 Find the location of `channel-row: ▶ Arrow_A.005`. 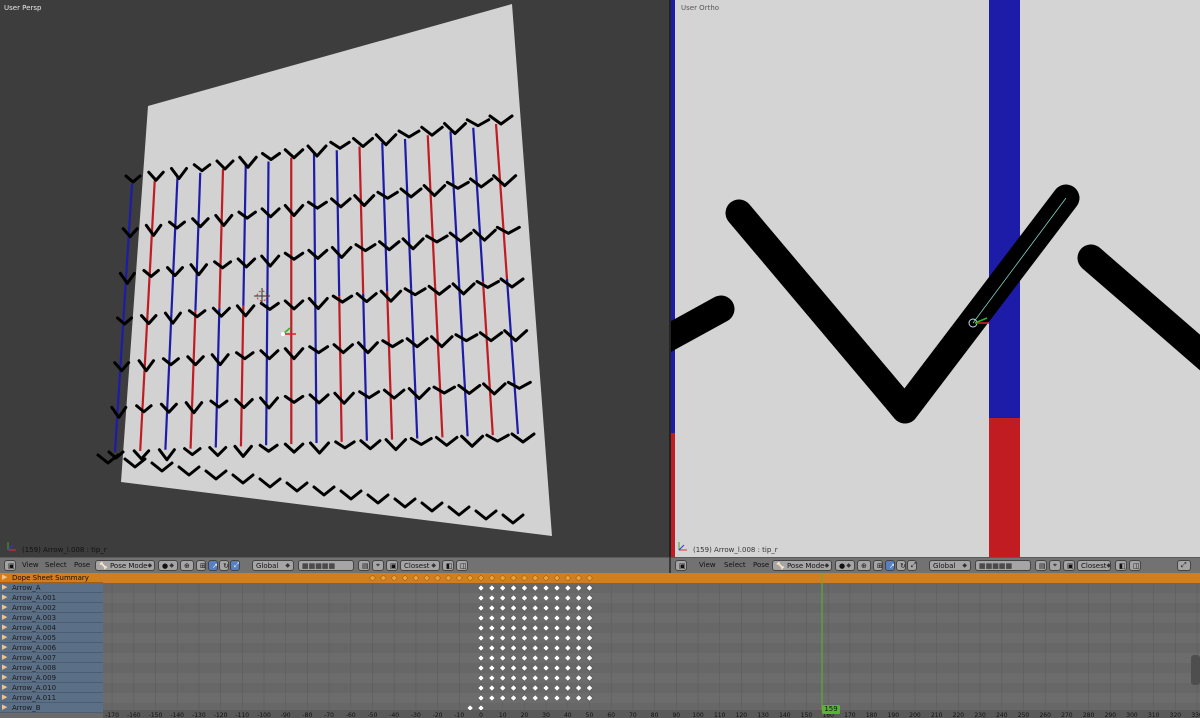

channel-row: ▶ Arrow_A.005 is located at coordinates (51, 638).